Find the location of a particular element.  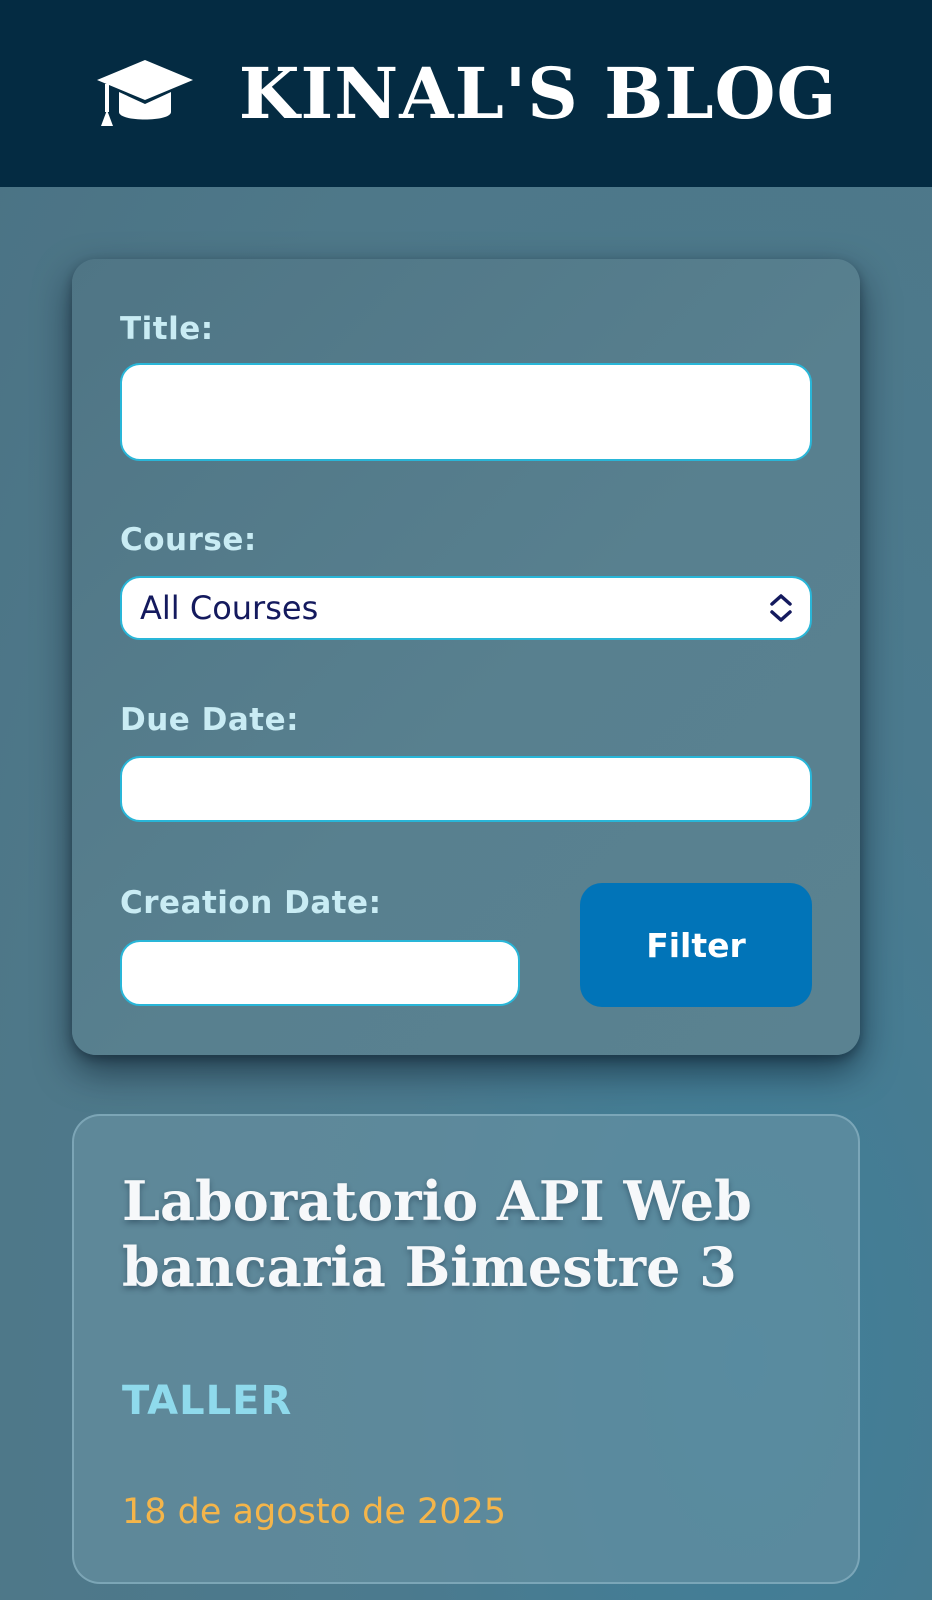

post-course: TALLER is located at coordinates (207, 1401).